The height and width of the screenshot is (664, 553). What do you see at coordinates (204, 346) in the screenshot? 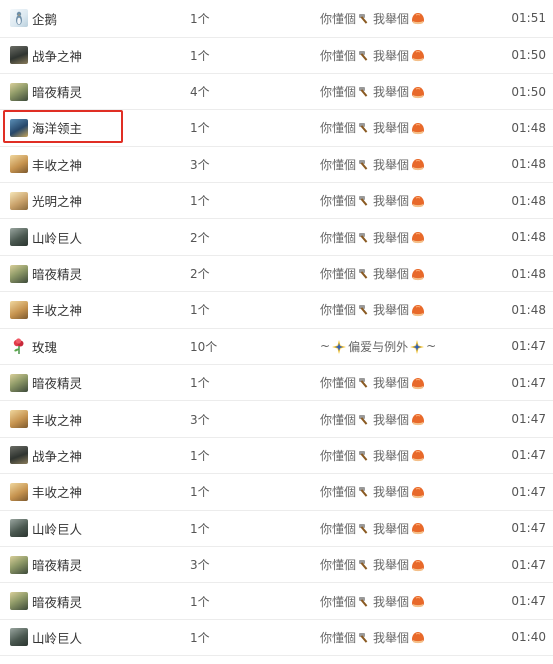
I see `gift-count: 10个` at bounding box center [204, 346].